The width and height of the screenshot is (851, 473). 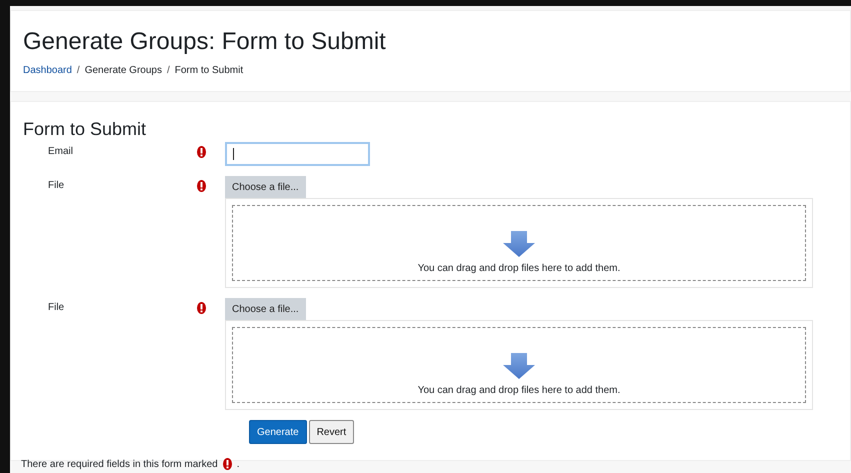 I want to click on form-title: Form to Submit, so click(x=85, y=129).